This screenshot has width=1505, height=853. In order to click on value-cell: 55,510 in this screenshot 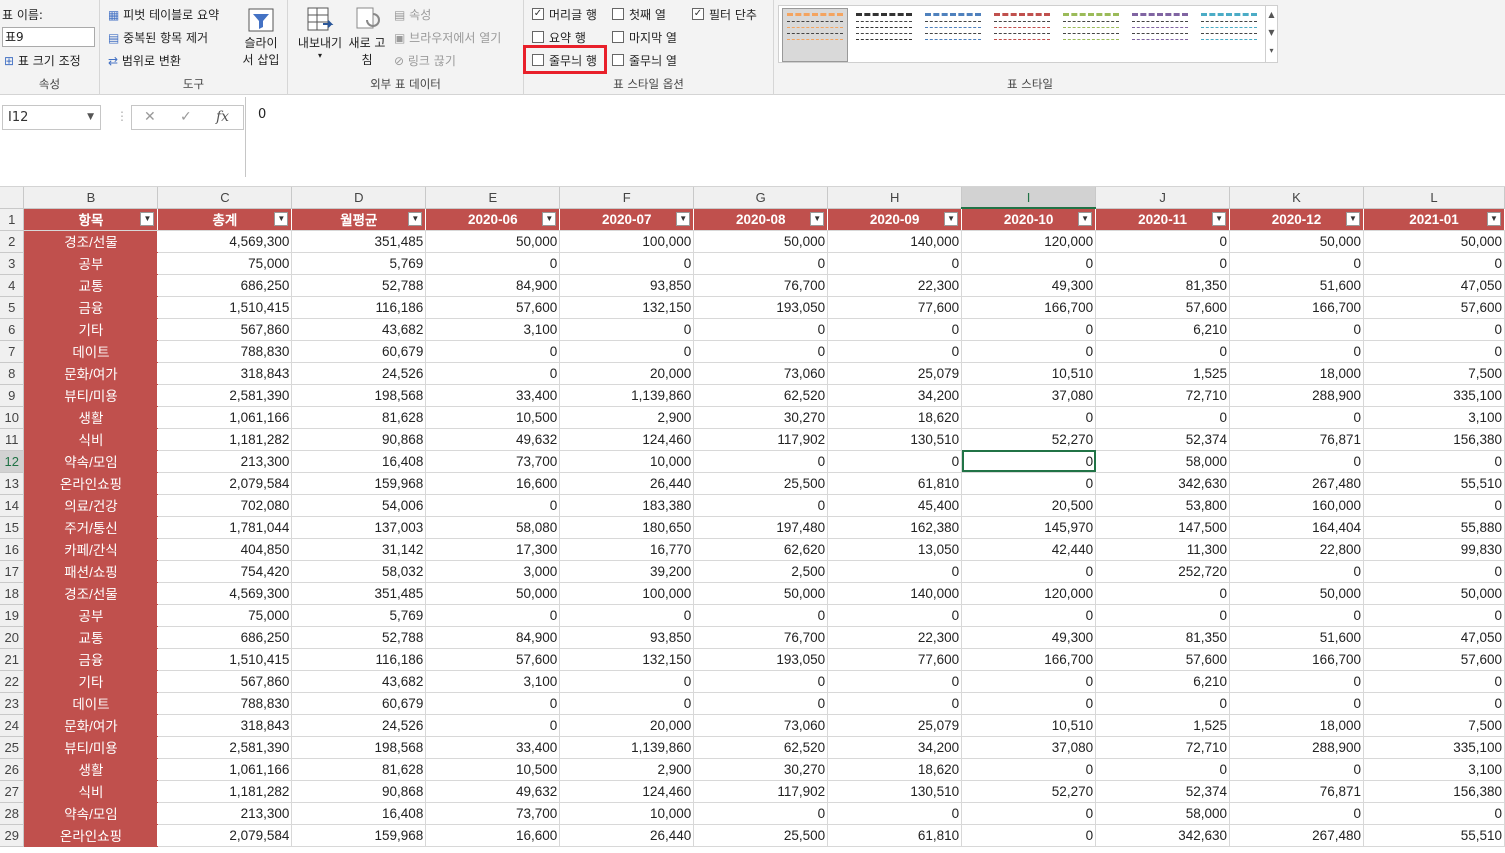, I will do `click(1434, 483)`.